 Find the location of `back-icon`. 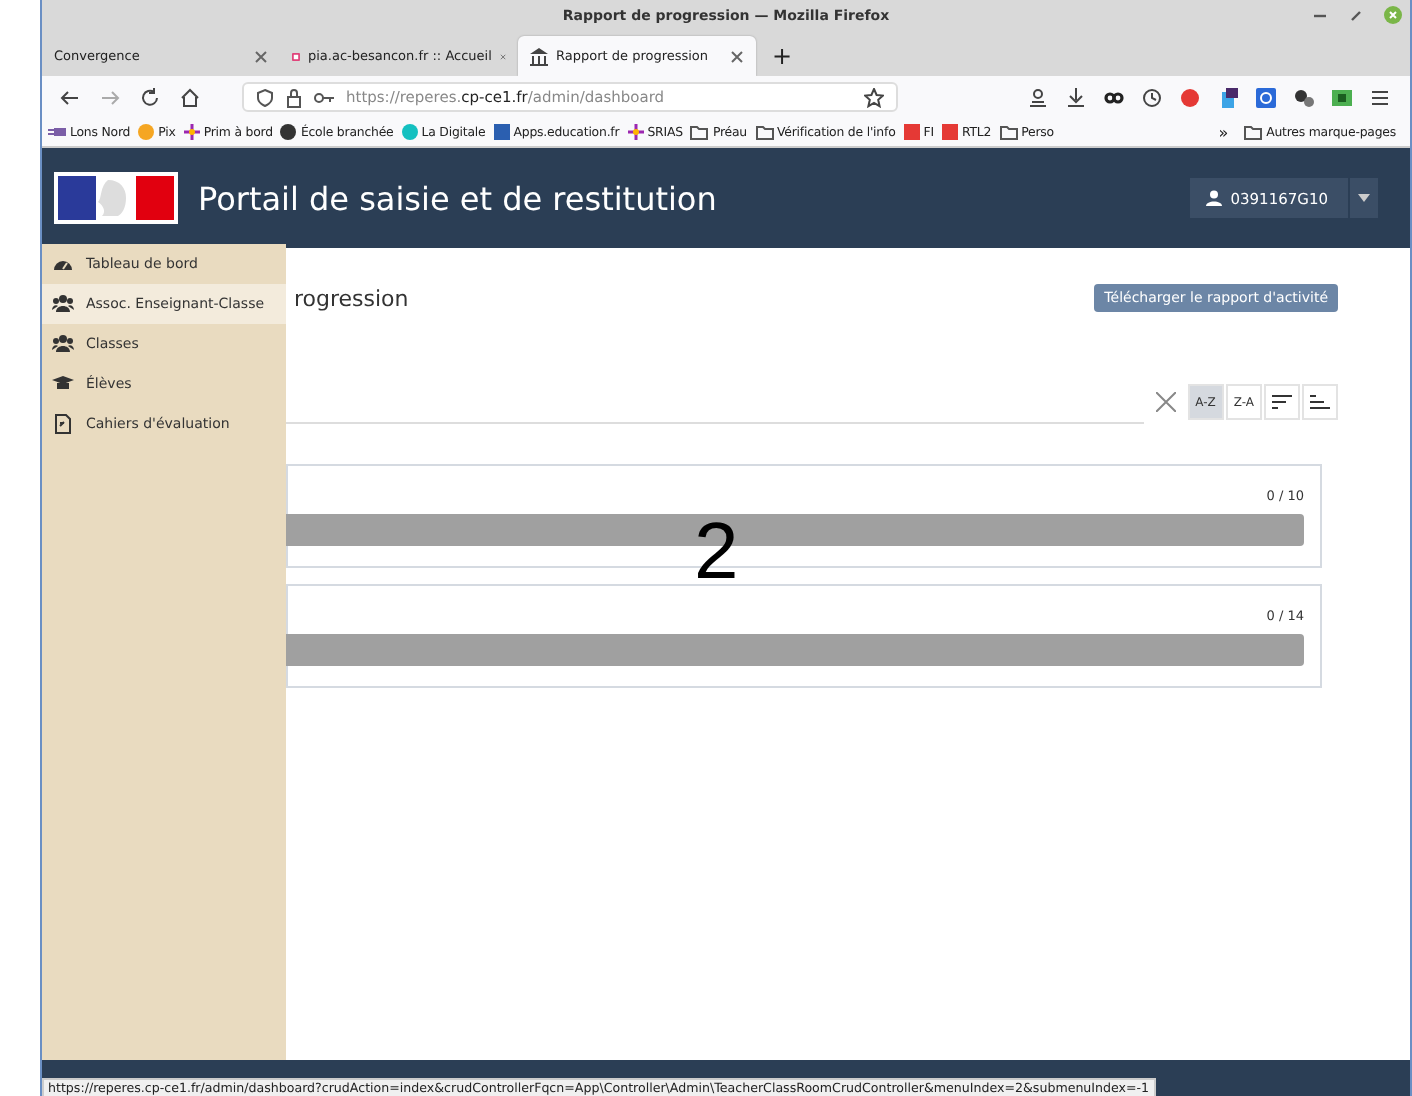

back-icon is located at coordinates (70, 97).